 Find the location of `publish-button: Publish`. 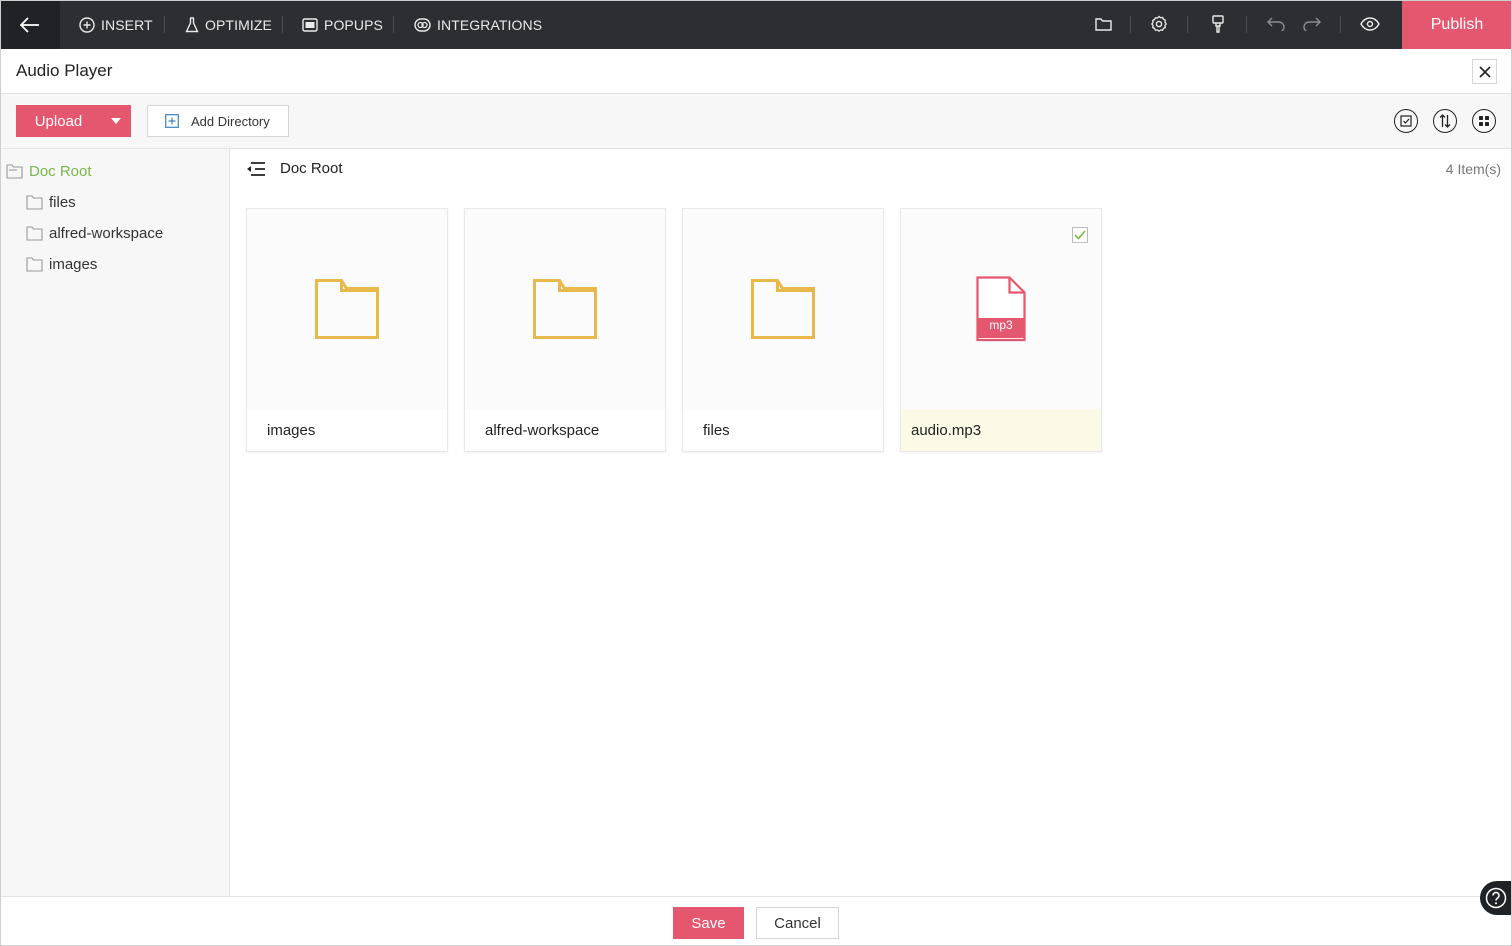

publish-button: Publish is located at coordinates (1457, 24).